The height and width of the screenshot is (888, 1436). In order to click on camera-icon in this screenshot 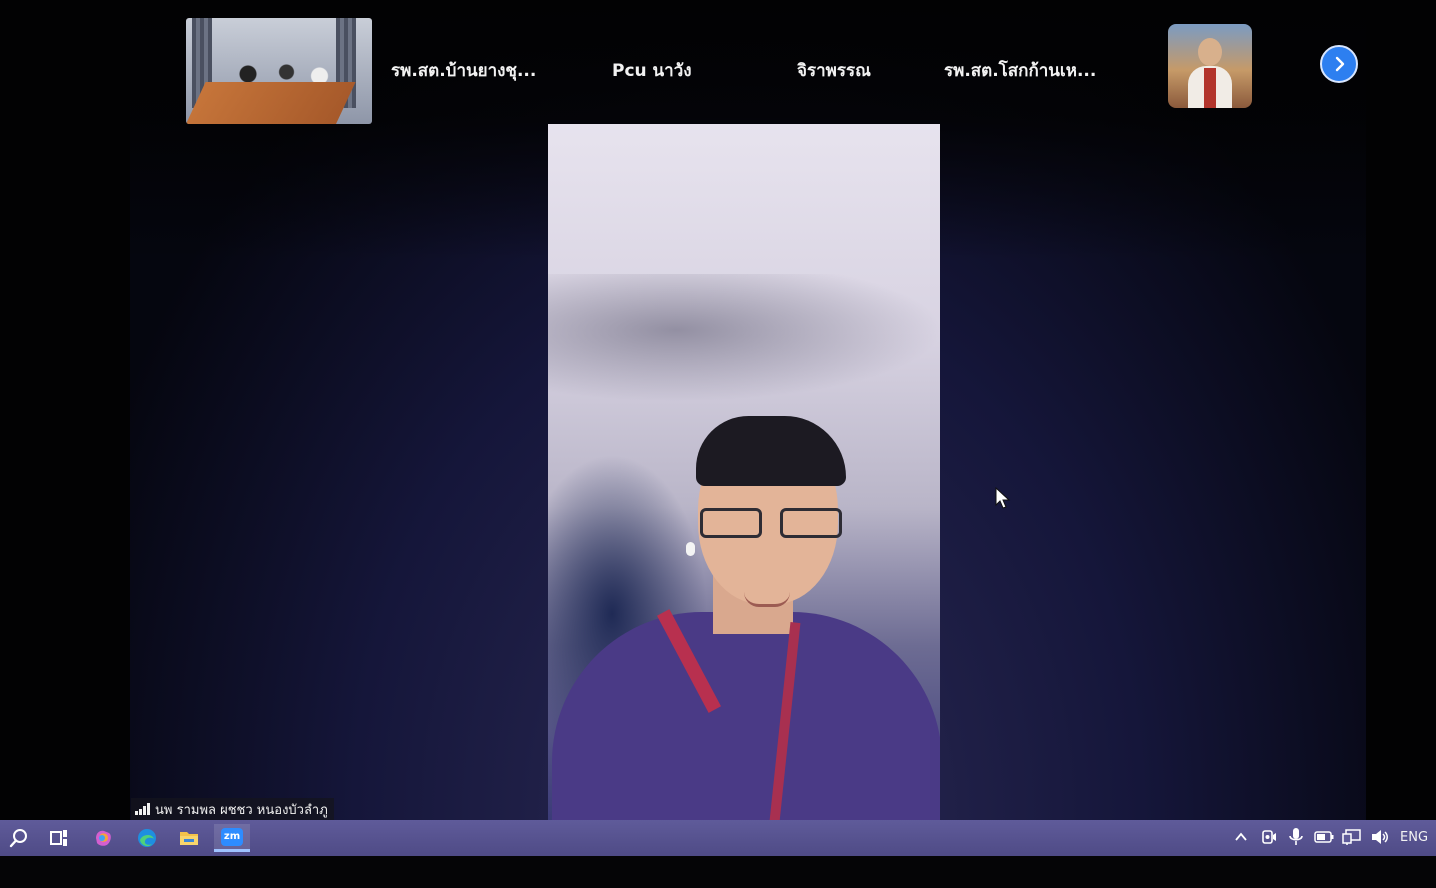, I will do `click(1269, 837)`.